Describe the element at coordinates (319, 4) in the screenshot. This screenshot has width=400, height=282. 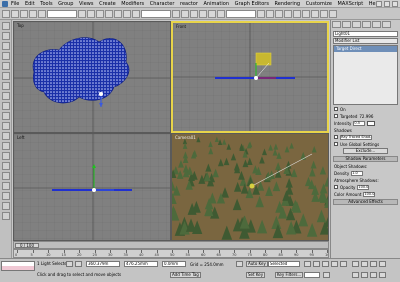
I see `menu-customize: Customize` at that location.